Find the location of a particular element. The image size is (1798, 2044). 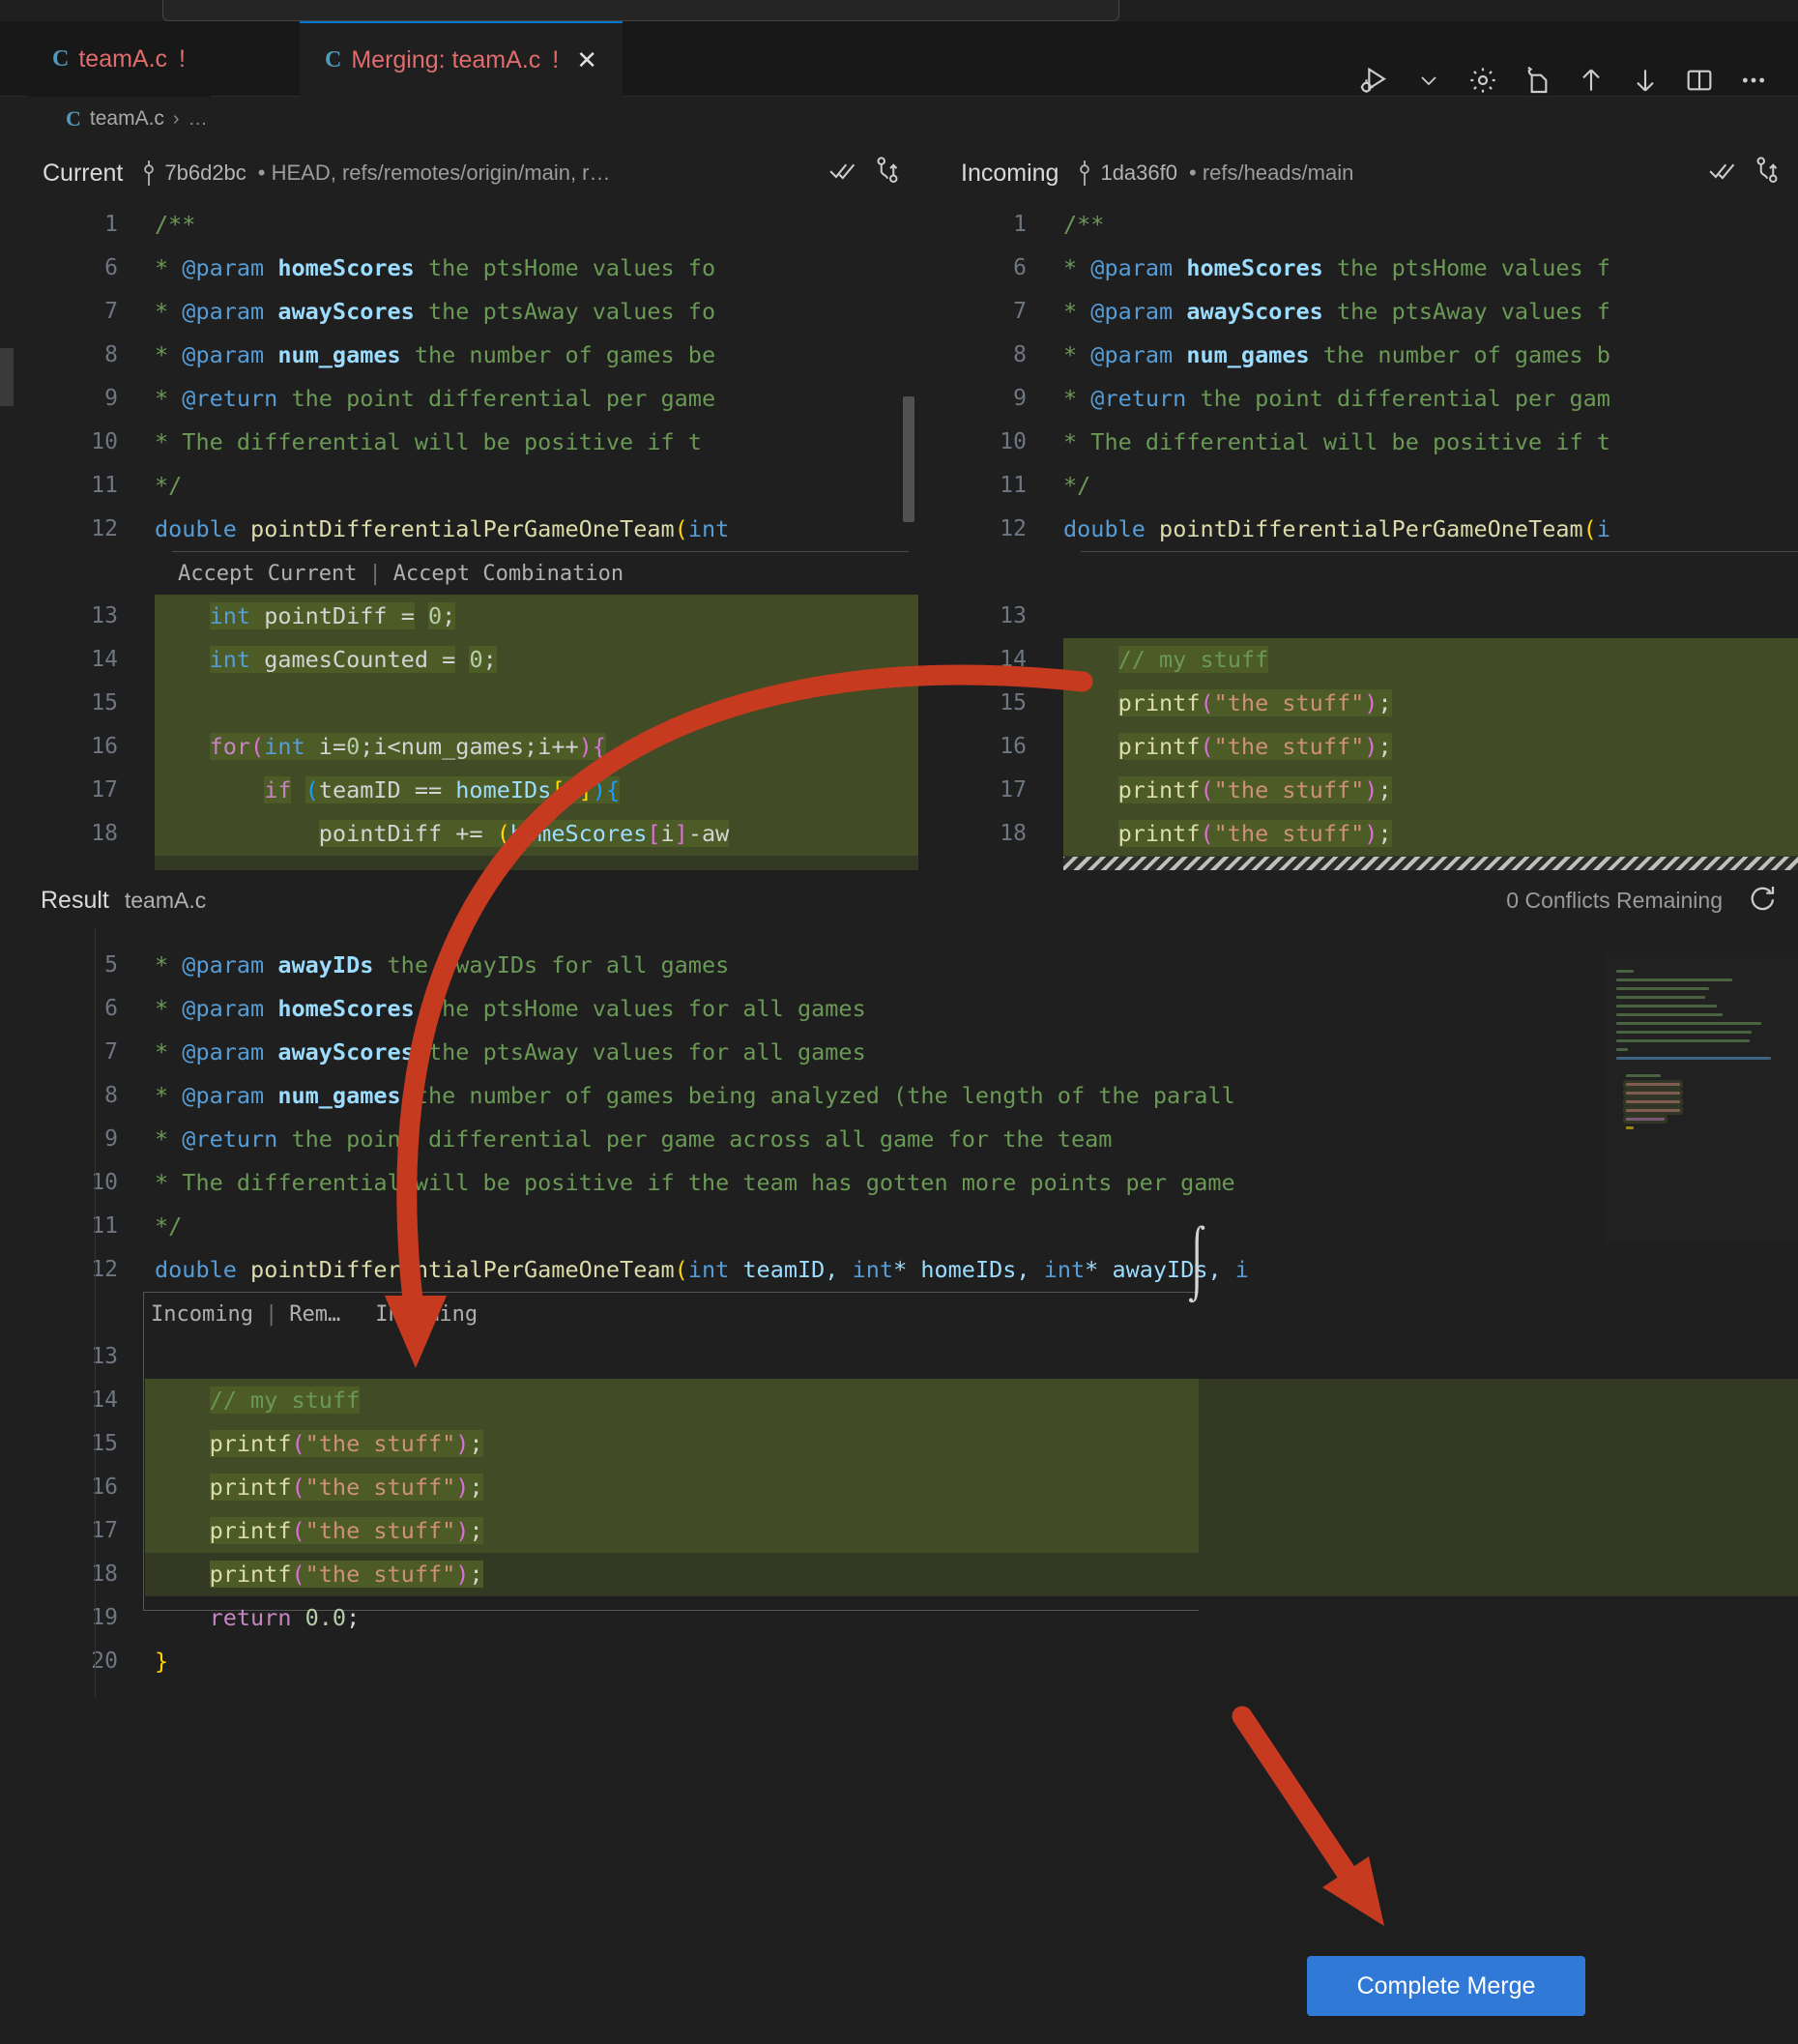

code-line: 19 return 0.0; is located at coordinates (899, 1618).